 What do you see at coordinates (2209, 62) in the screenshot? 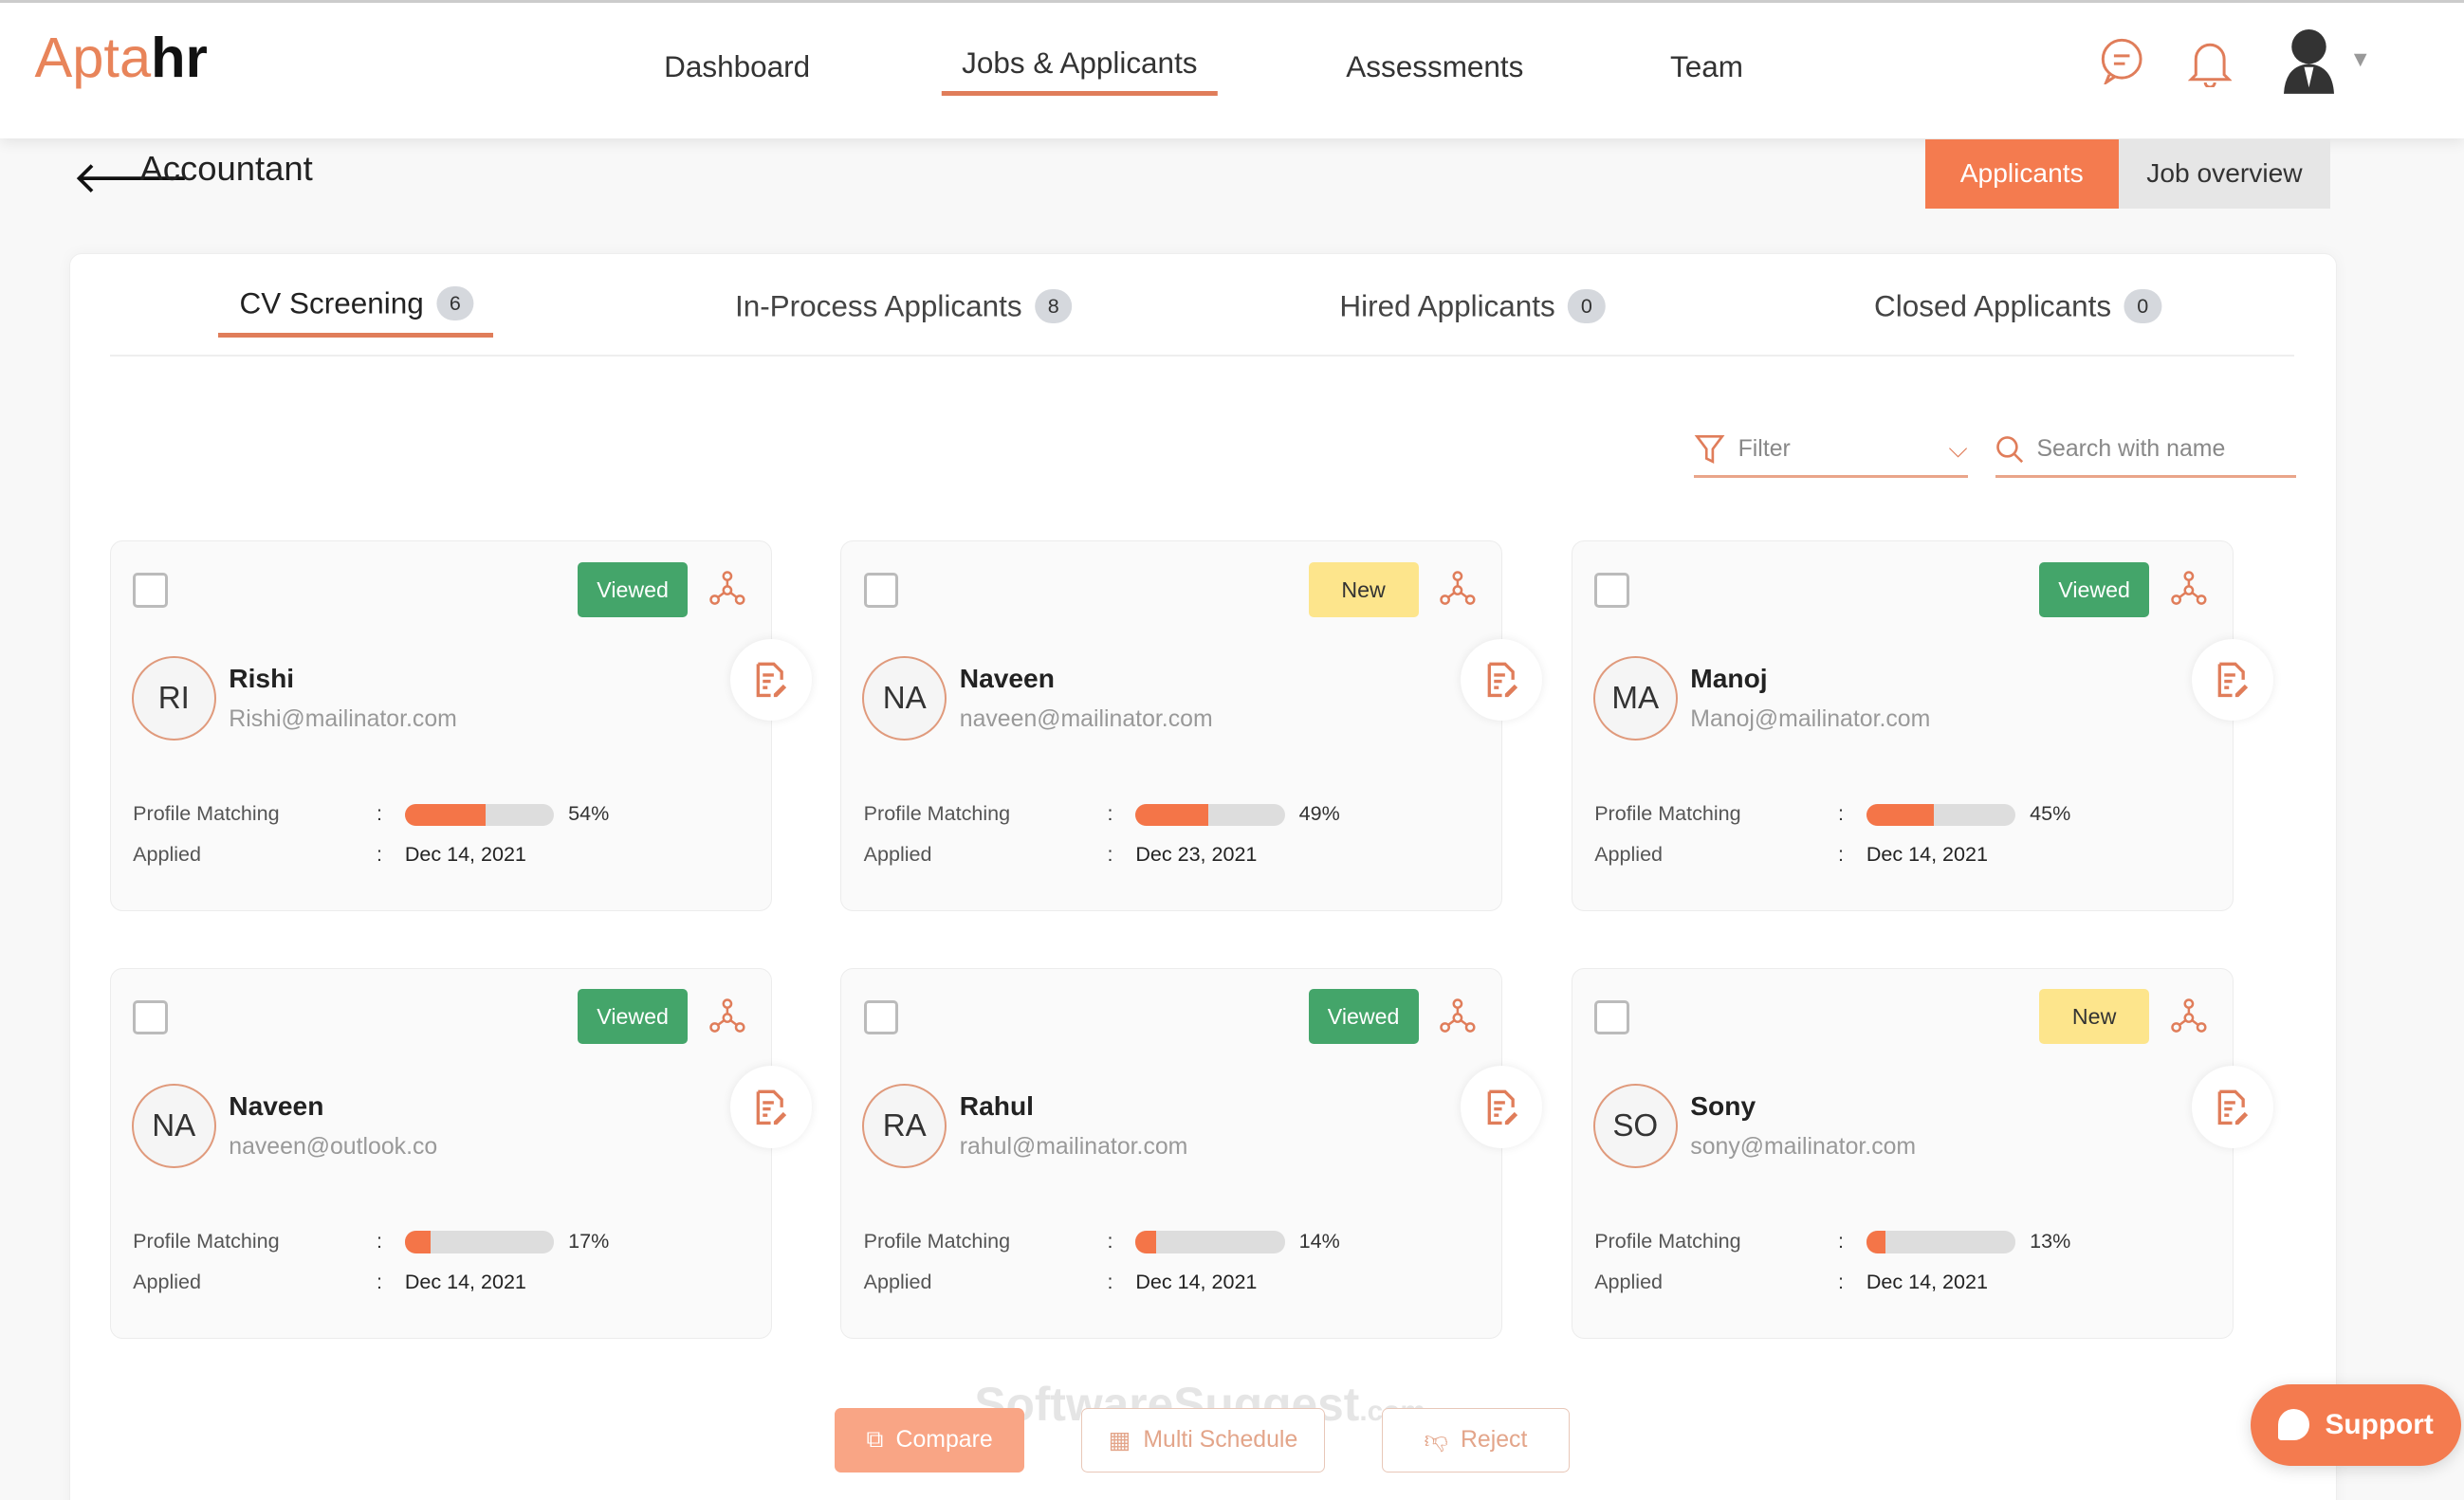
I see `bell-icon` at bounding box center [2209, 62].